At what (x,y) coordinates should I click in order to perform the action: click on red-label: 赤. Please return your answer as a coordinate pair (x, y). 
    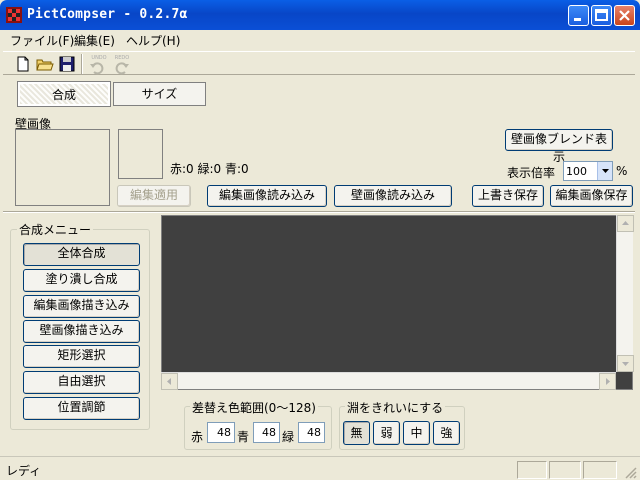
    Looking at the image, I should click on (197, 437).